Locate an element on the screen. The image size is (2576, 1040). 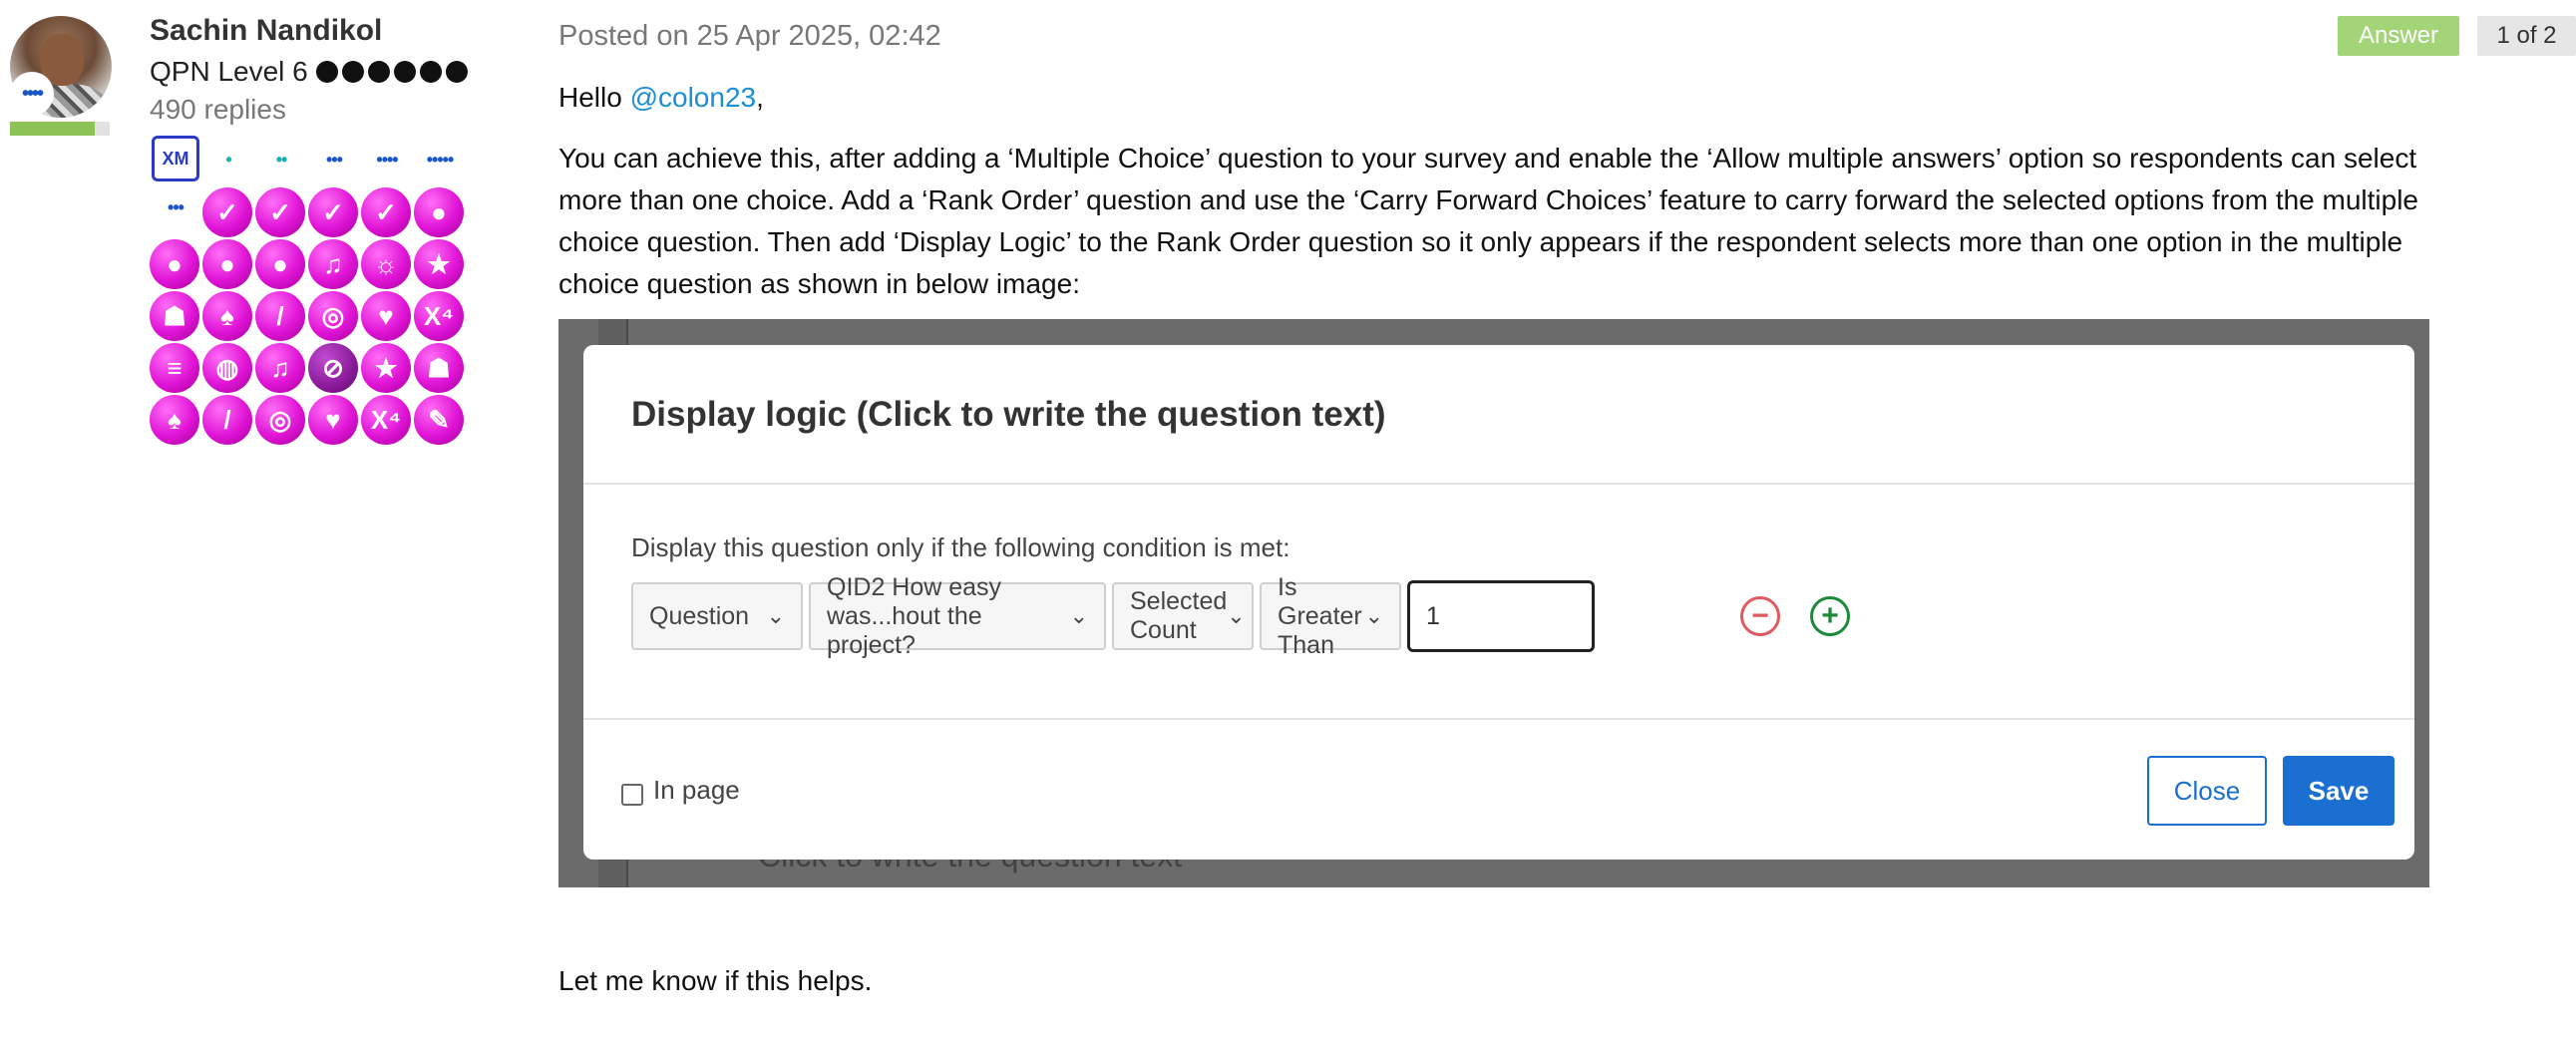
mention-link: @colon23 is located at coordinates (693, 97).